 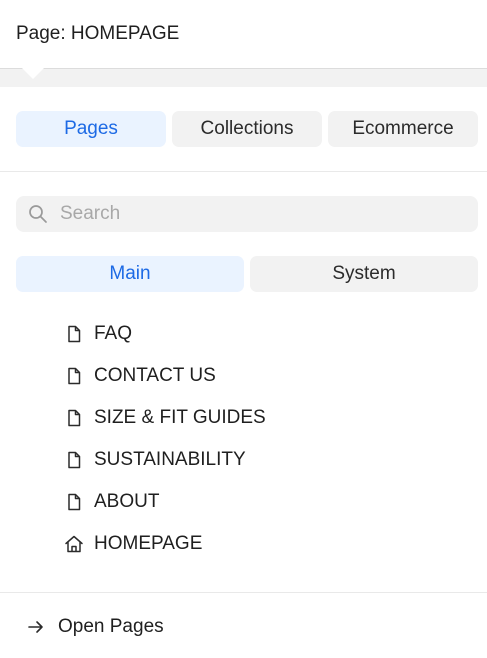 What do you see at coordinates (98, 33) in the screenshot?
I see `current-page-title: Page: HOMEPAGE` at bounding box center [98, 33].